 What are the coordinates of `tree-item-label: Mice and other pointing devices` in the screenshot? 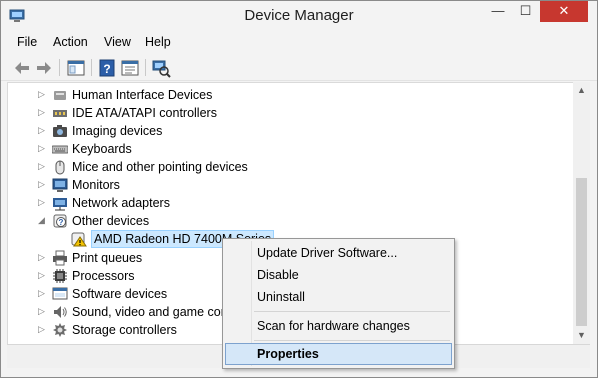 It's located at (160, 167).